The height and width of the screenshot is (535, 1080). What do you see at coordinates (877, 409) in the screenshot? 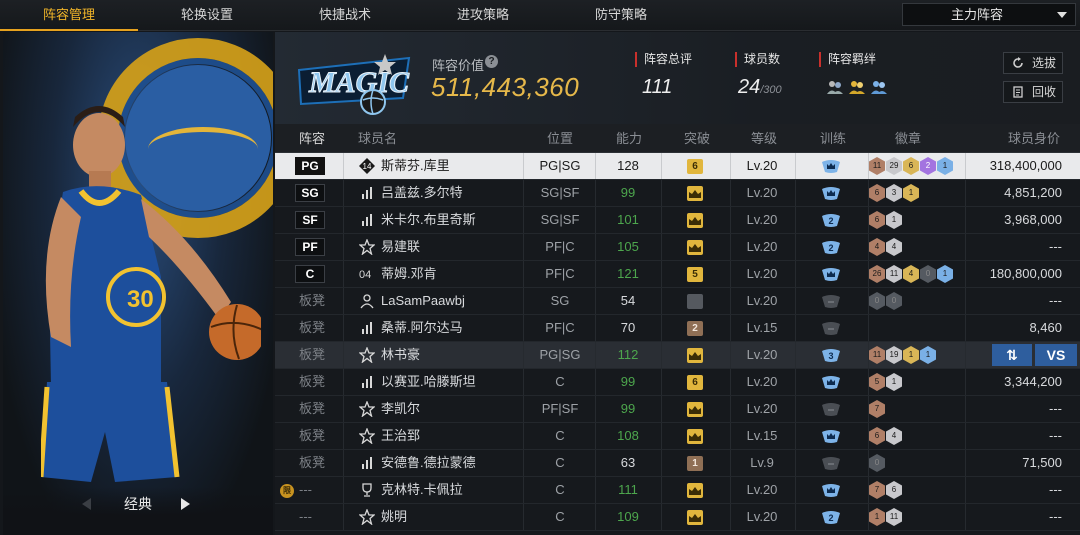
I see `badge-list: 7` at bounding box center [877, 409].